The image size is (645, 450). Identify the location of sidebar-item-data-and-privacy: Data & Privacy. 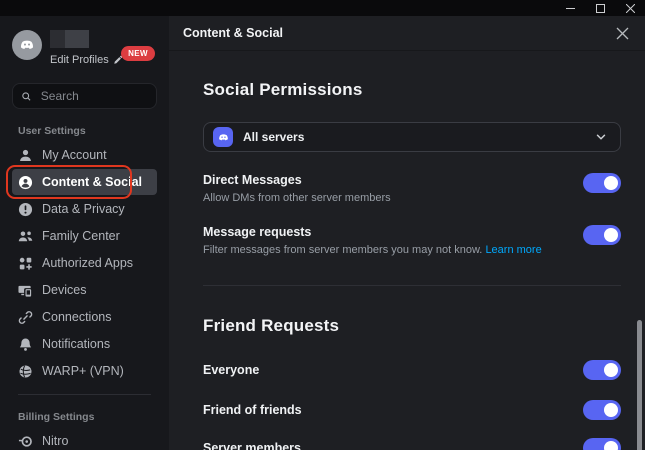
(84, 209).